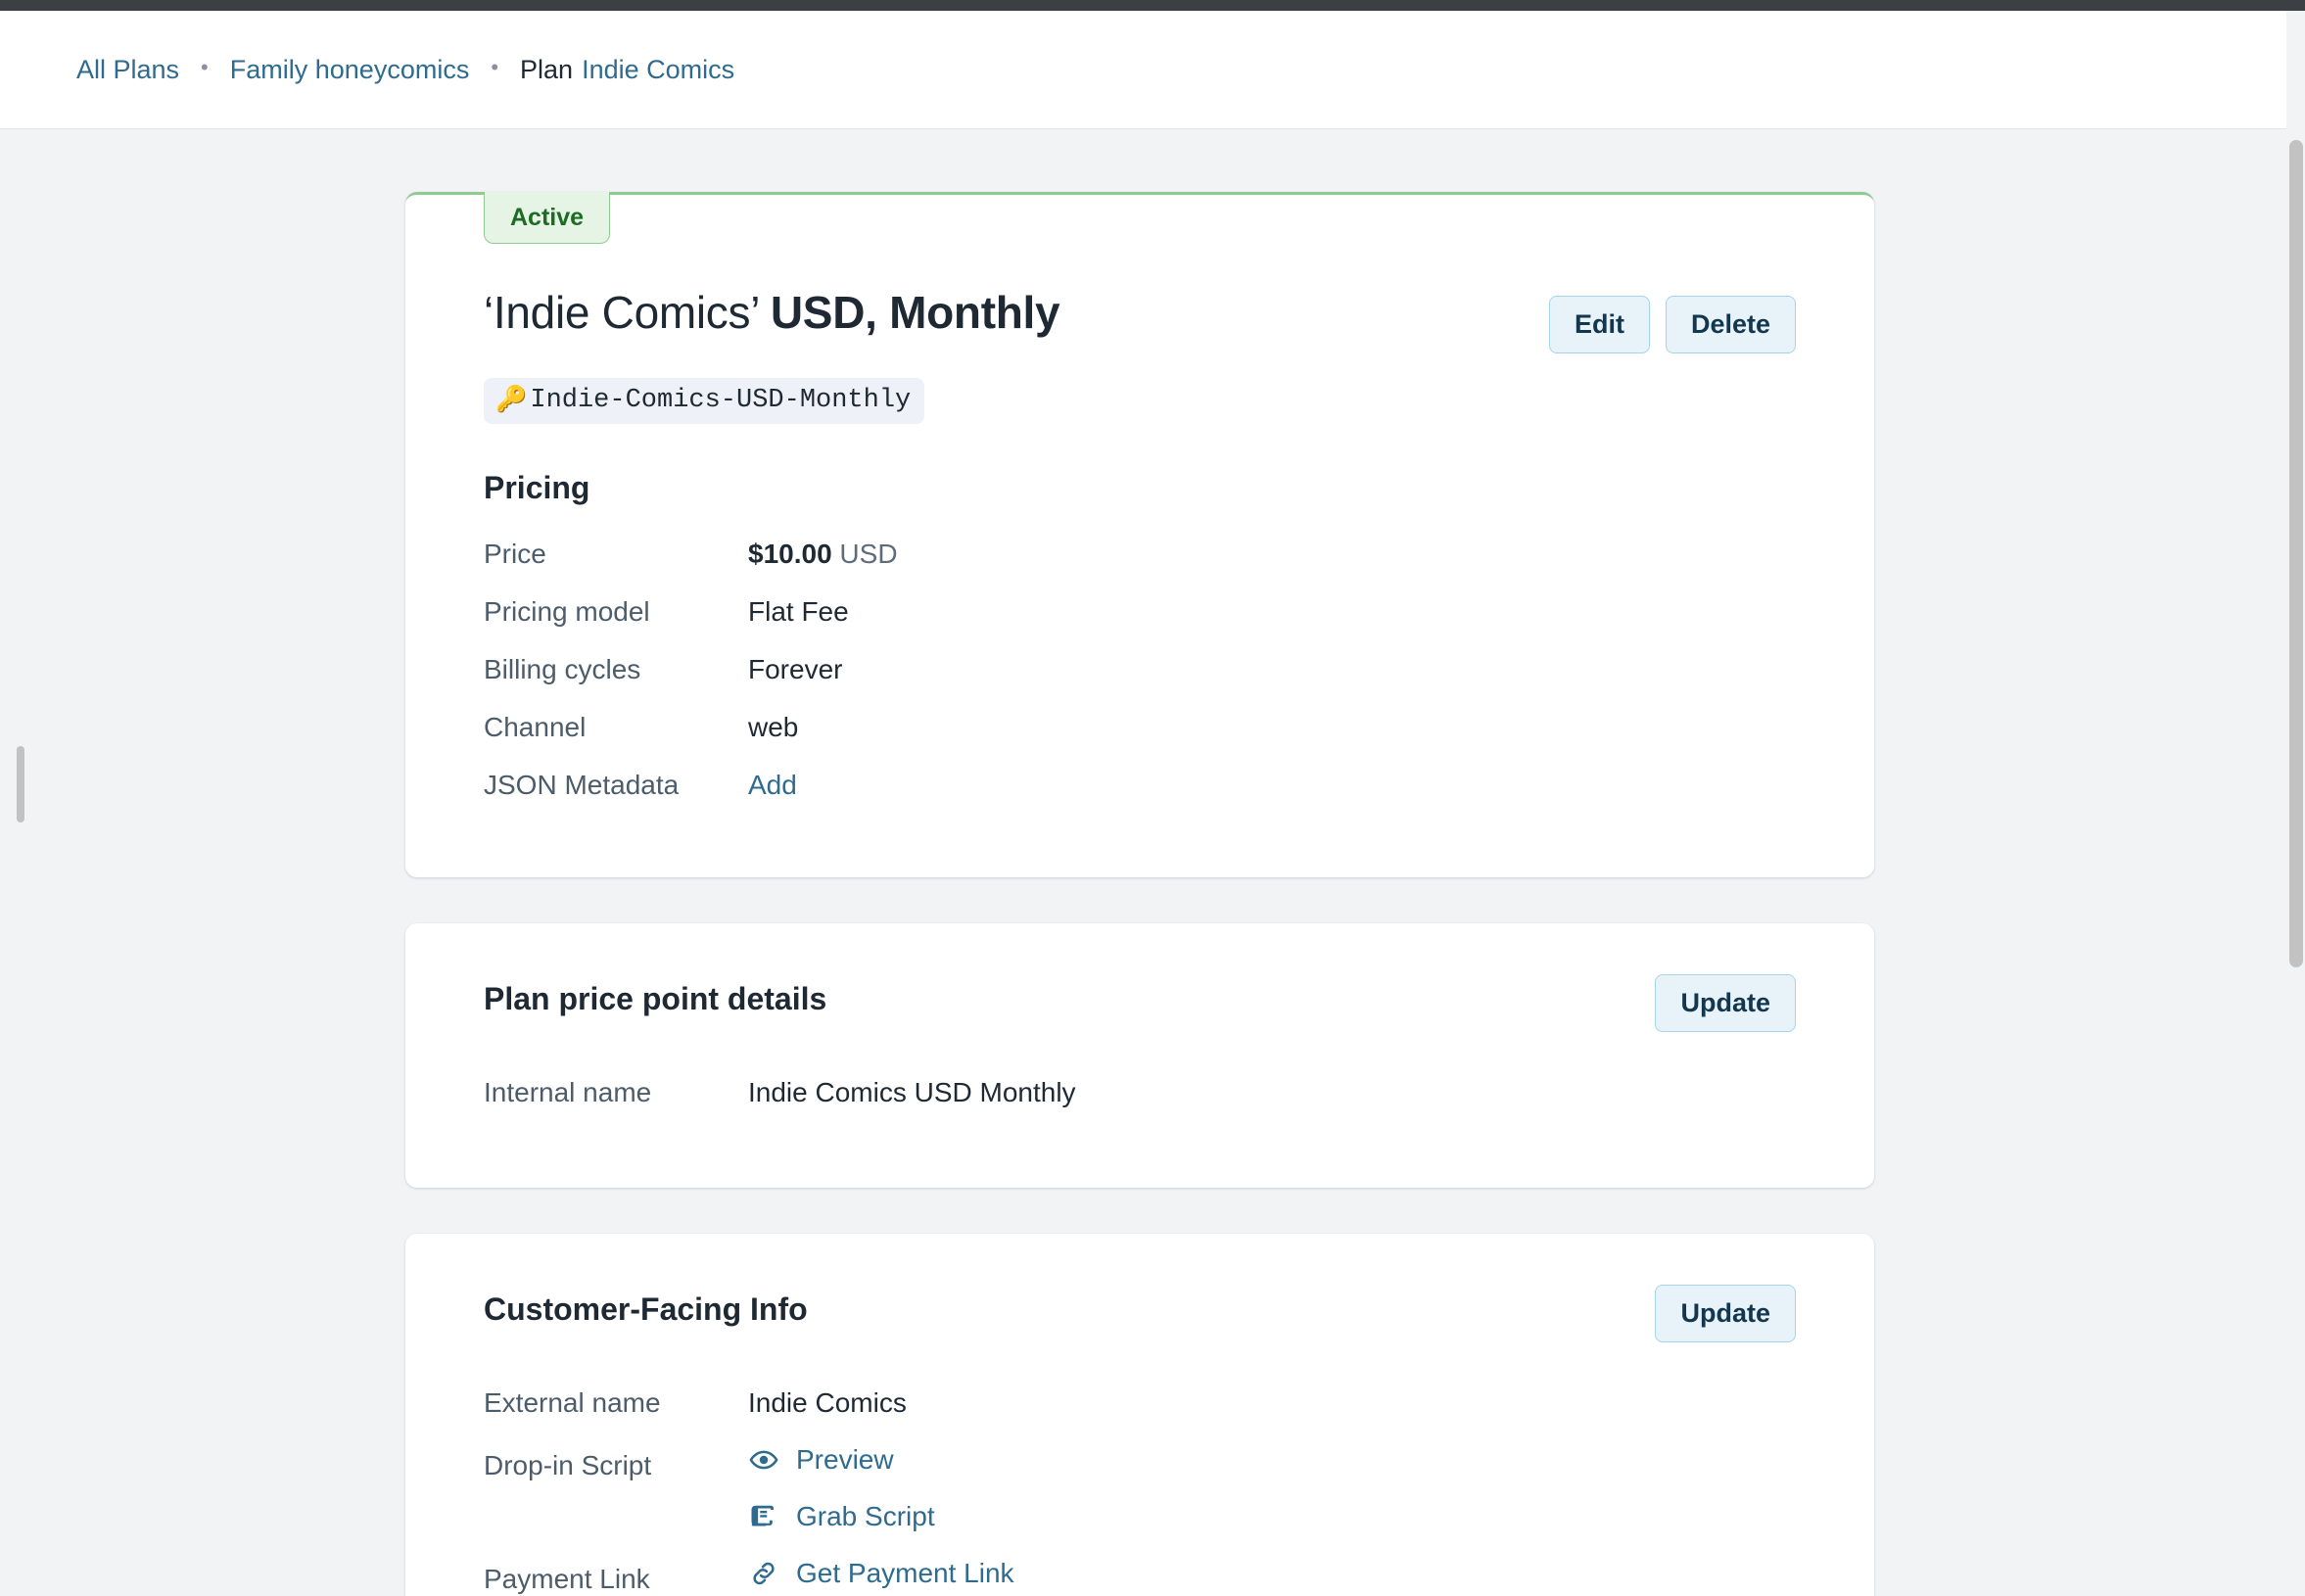 The width and height of the screenshot is (2305, 1596). I want to click on field-value-external-name: Indie Comics, so click(828, 1403).